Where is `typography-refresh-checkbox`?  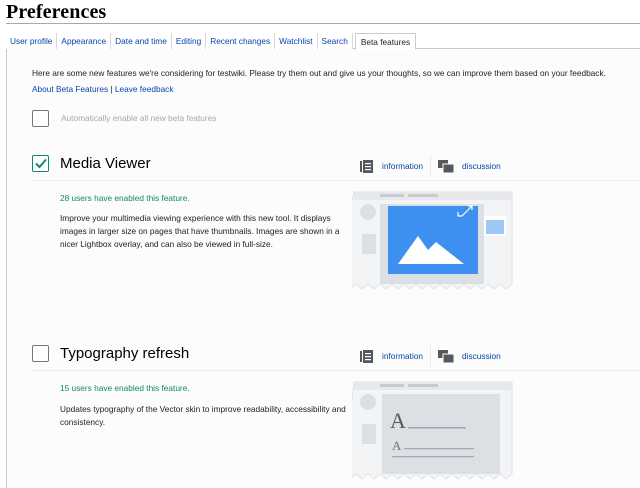 typography-refresh-checkbox is located at coordinates (40, 353).